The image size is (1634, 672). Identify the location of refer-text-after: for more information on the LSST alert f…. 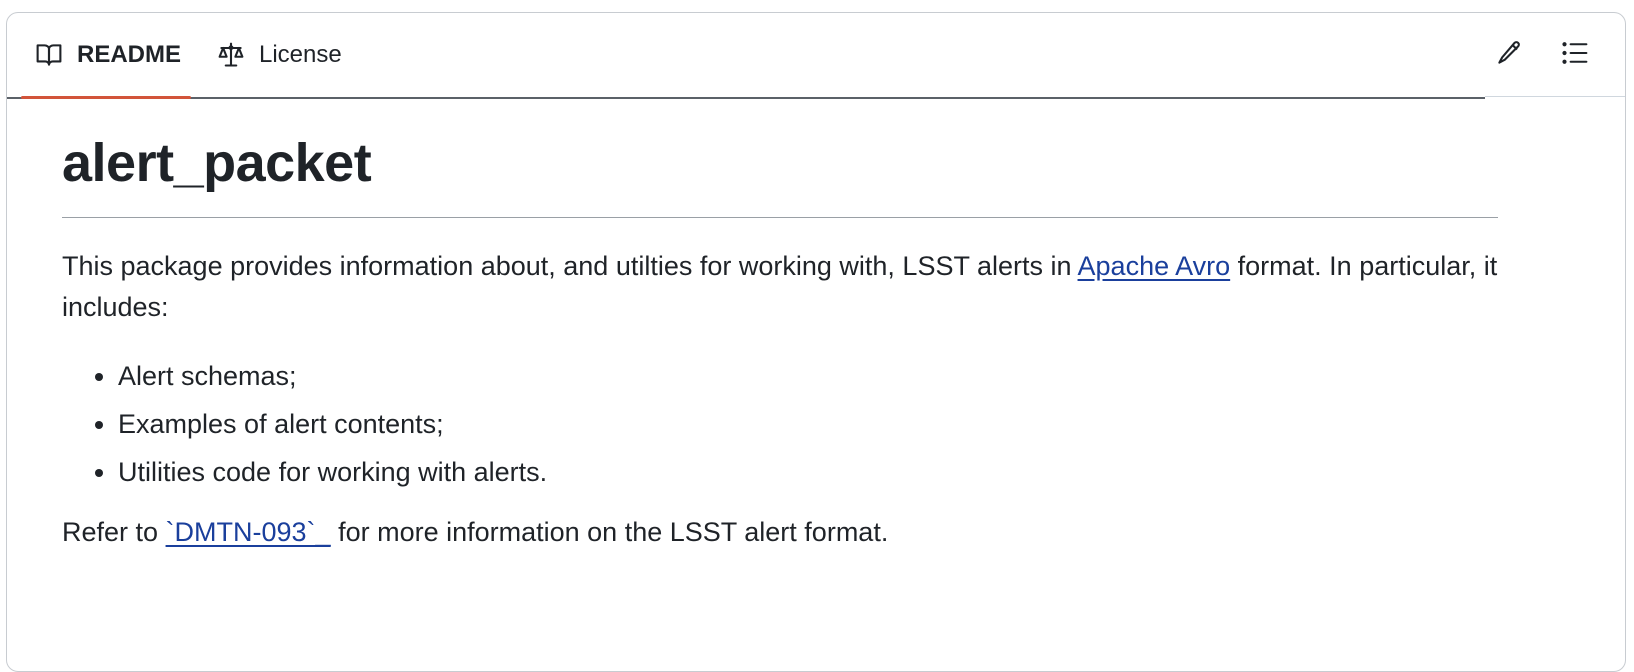
(609, 532).